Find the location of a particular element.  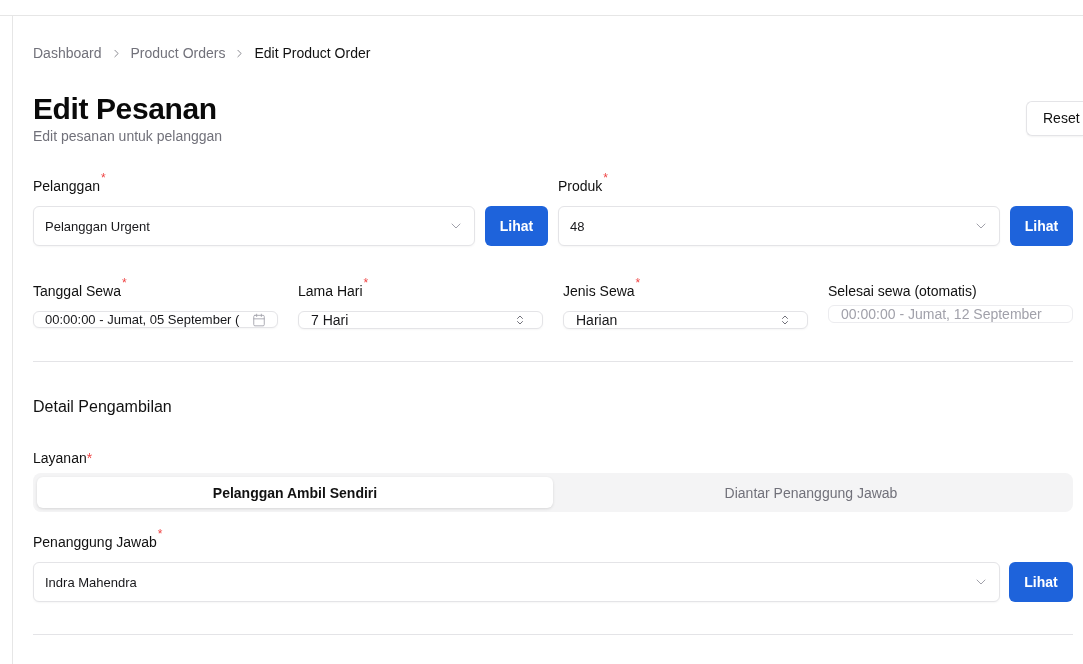

page-subtitle: Edit pesanan untuk pelanggan is located at coordinates (128, 136).